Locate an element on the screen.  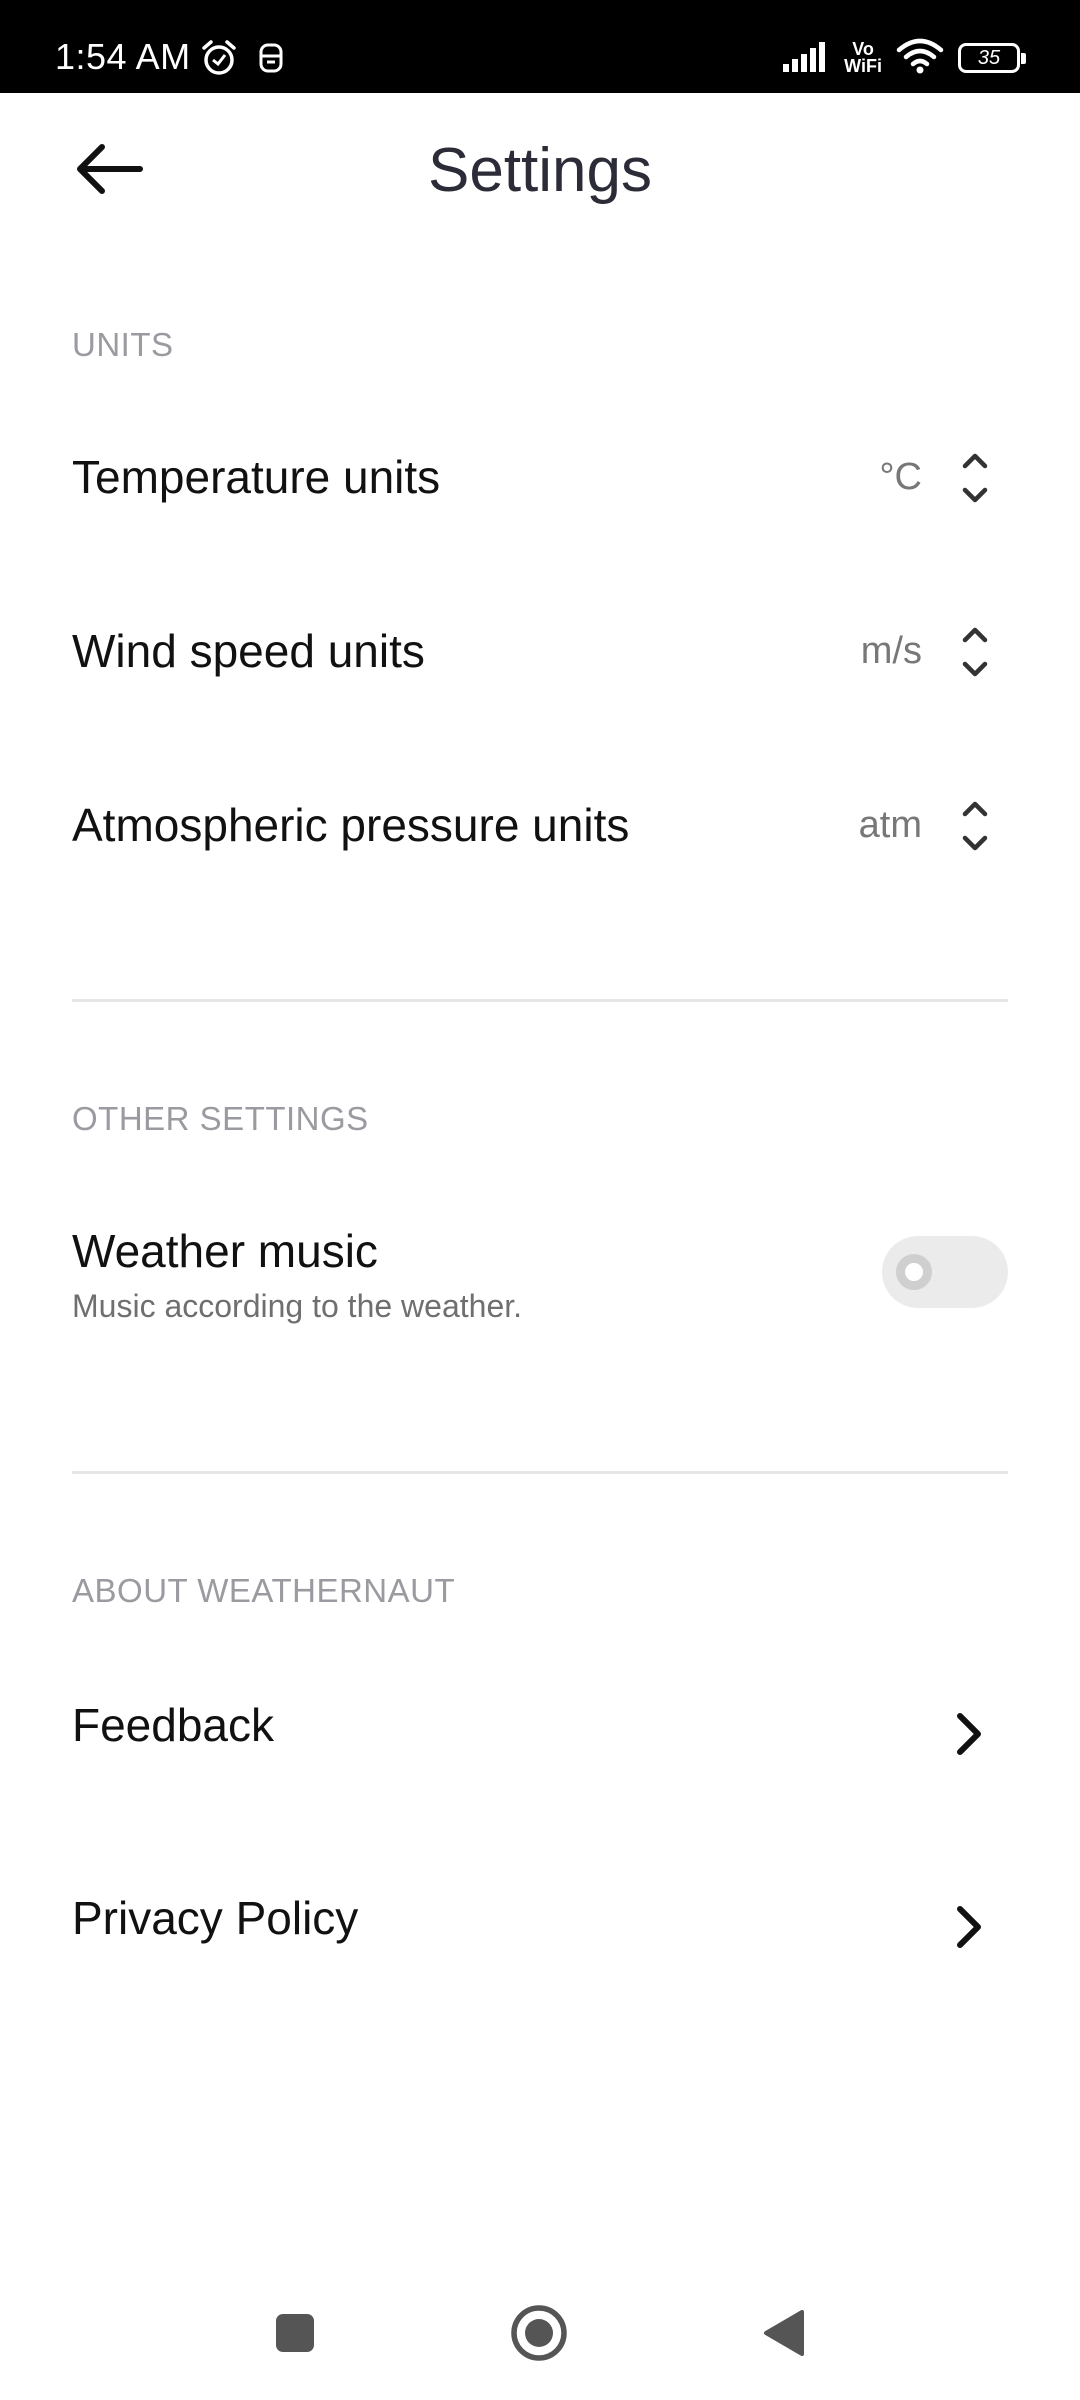
home-circle-icon is located at coordinates (539, 2333).